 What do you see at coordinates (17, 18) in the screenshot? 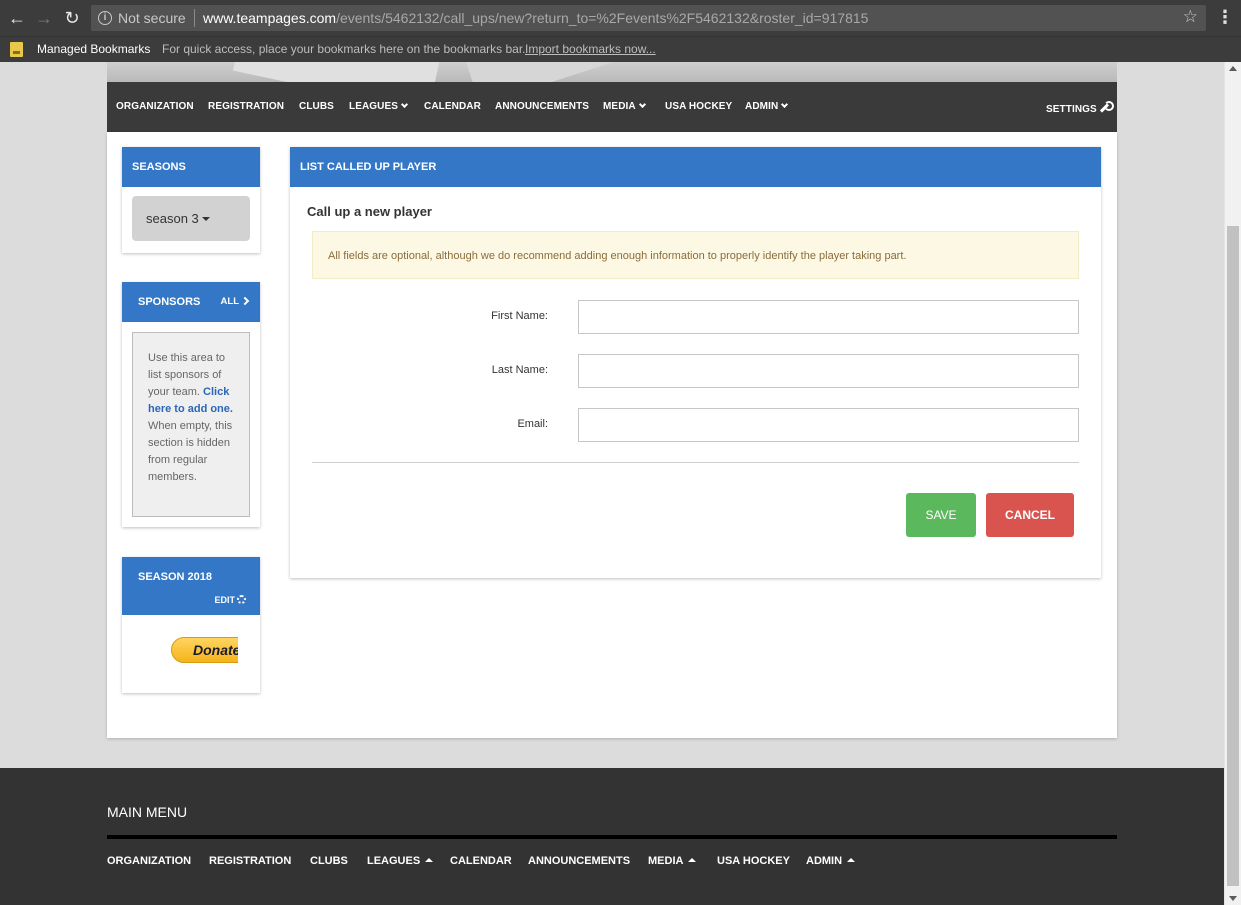
I see `back-icon: ←` at bounding box center [17, 18].